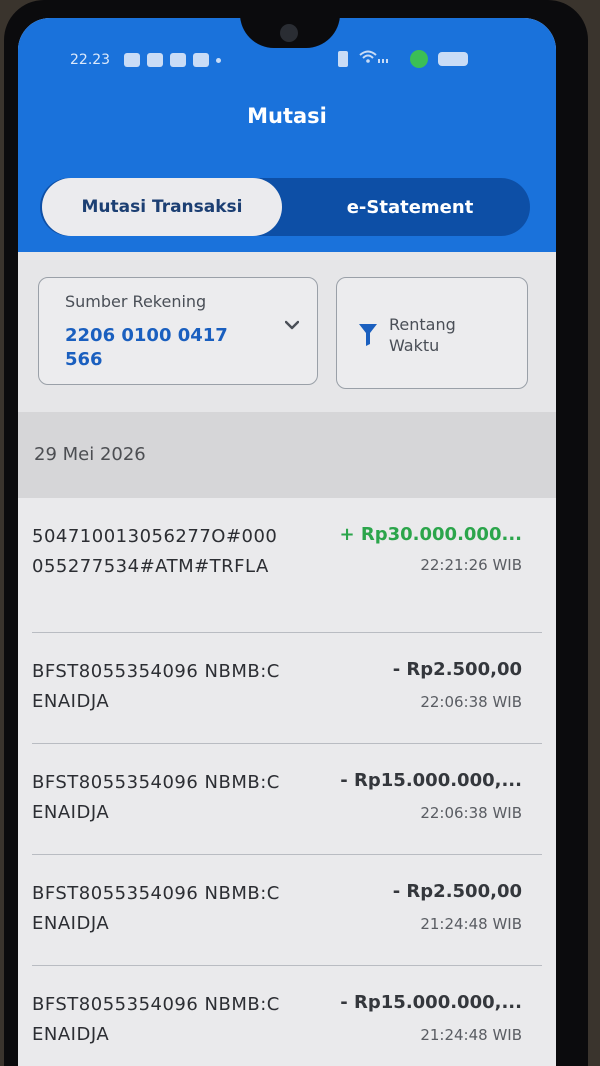 Image resolution: width=600 pixels, height=1066 pixels. I want to click on status-time: 22.23, so click(90, 60).